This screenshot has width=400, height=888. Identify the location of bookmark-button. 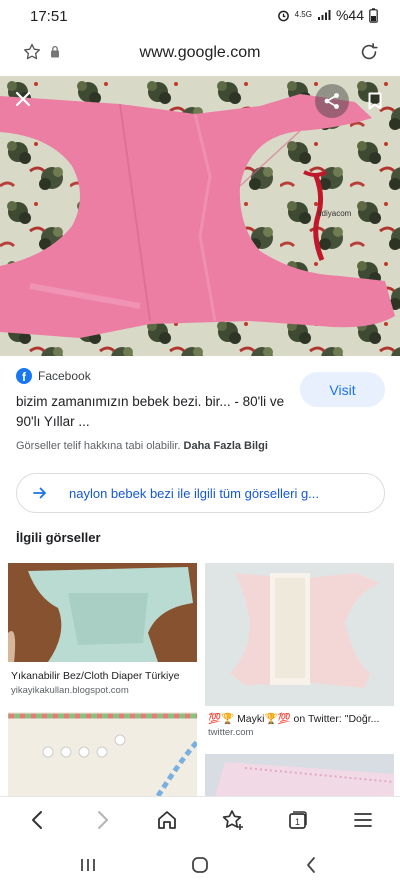
(375, 101).